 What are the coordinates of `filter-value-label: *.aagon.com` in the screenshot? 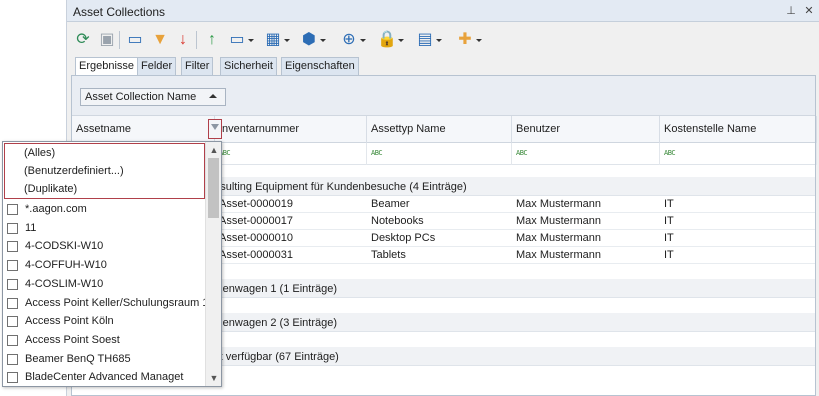 It's located at (56, 209).